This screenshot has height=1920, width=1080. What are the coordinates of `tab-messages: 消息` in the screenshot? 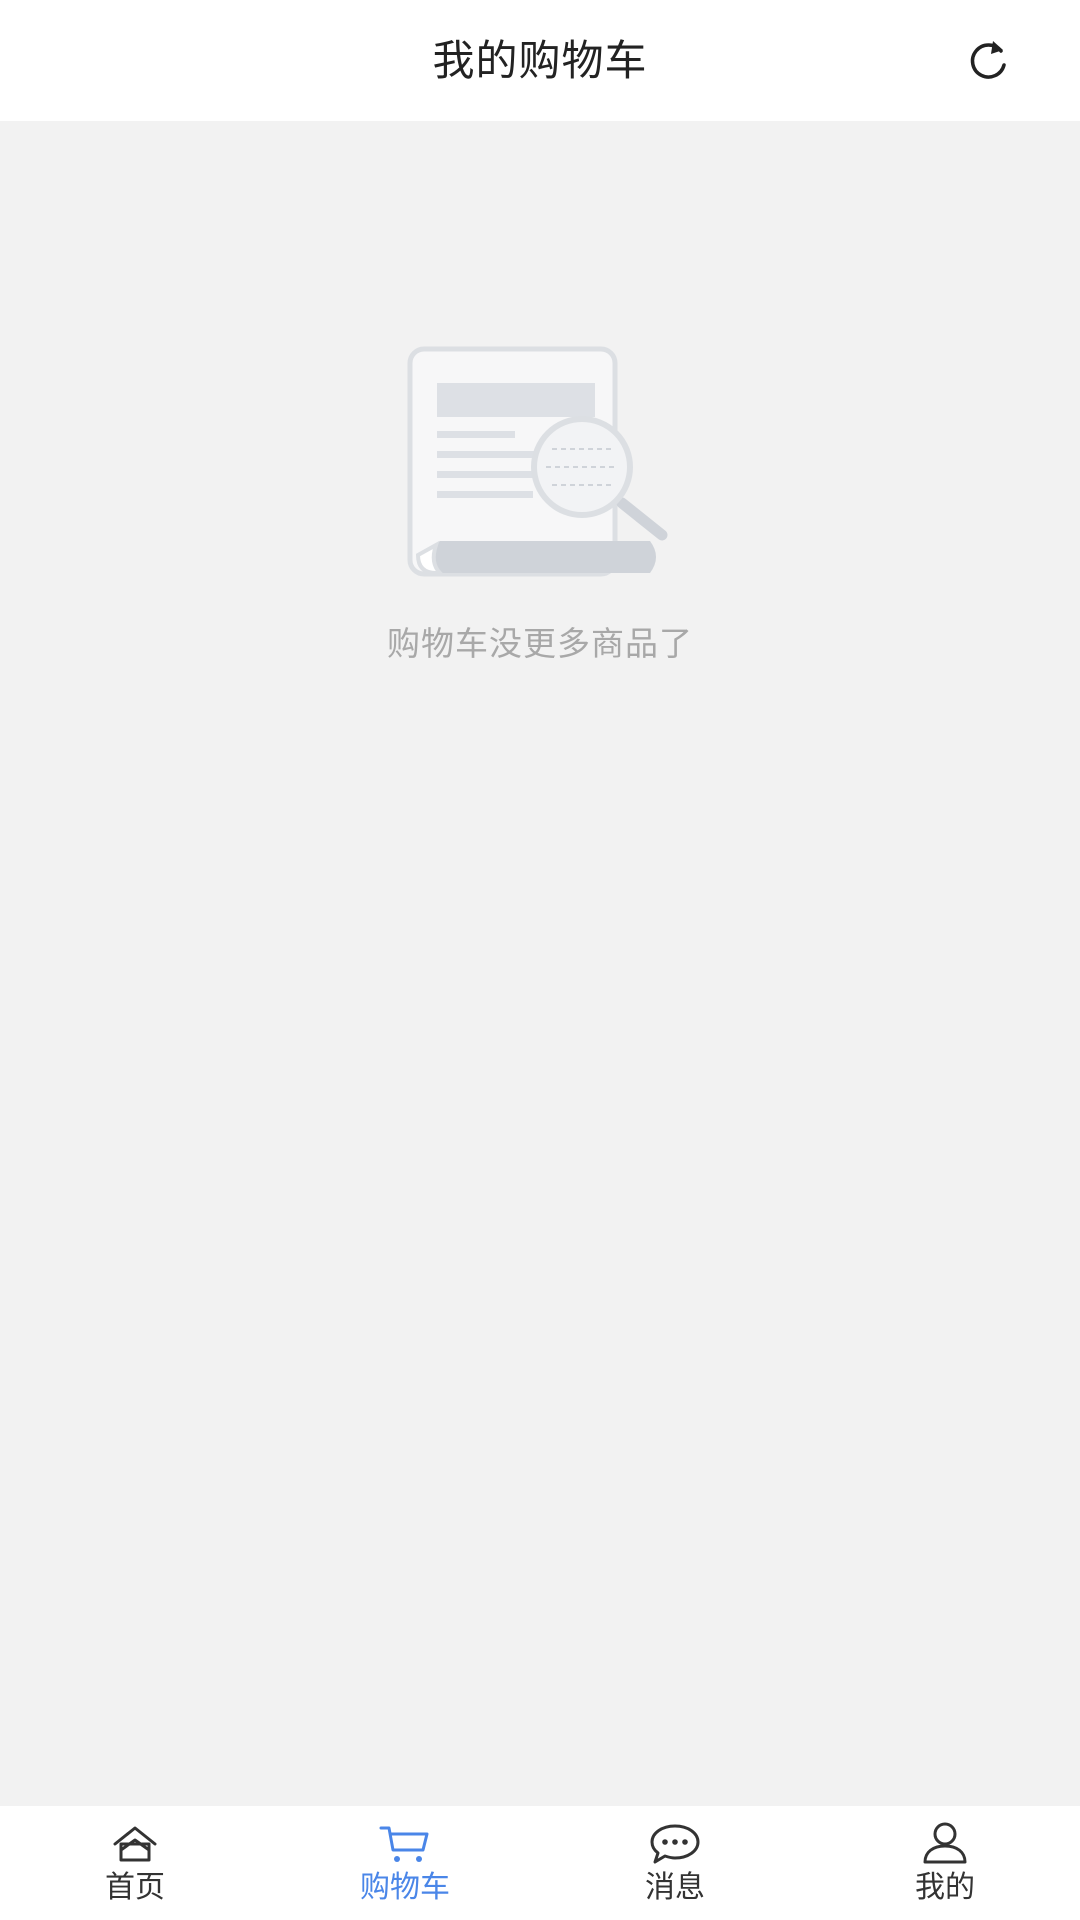 It's located at (675, 1863).